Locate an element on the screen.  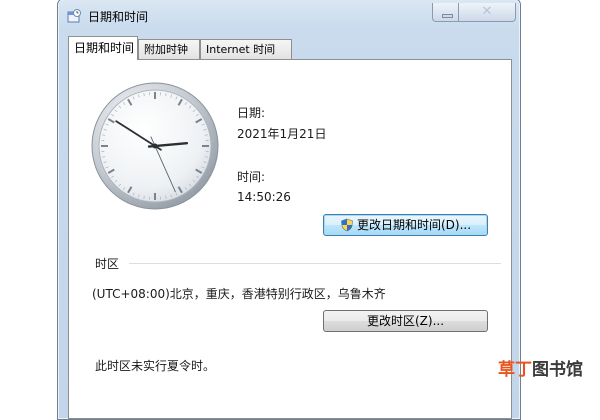
timezone-value: (UTC+08:00)北京，重庆，香港特别行政区，乌鲁木齐 is located at coordinates (239, 293).